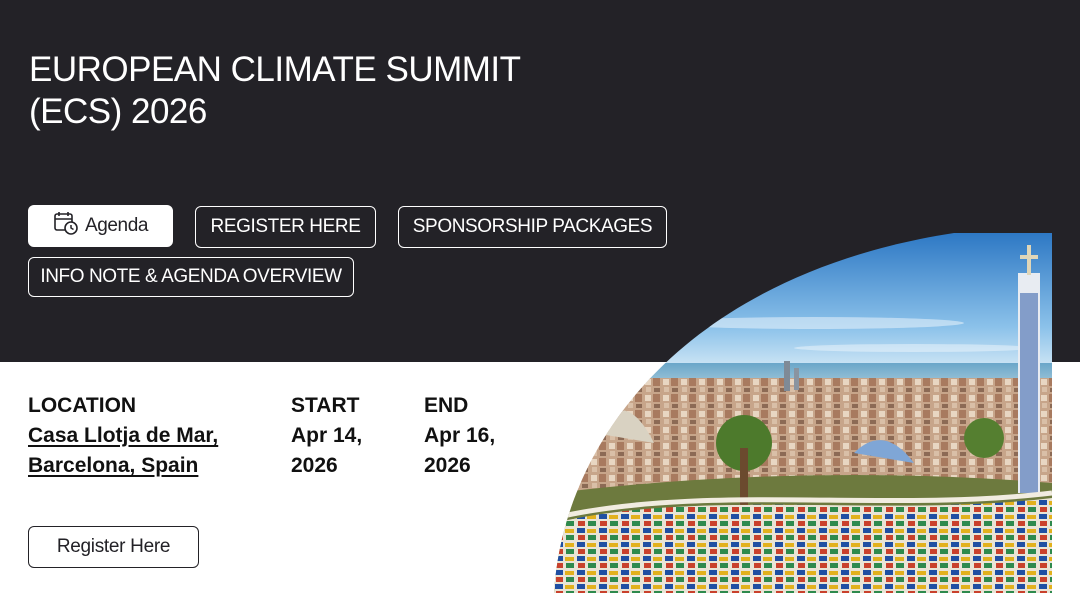 The width and height of the screenshot is (1080, 608). What do you see at coordinates (314, 465) in the screenshot?
I see `start-date-line-2: 2026` at bounding box center [314, 465].